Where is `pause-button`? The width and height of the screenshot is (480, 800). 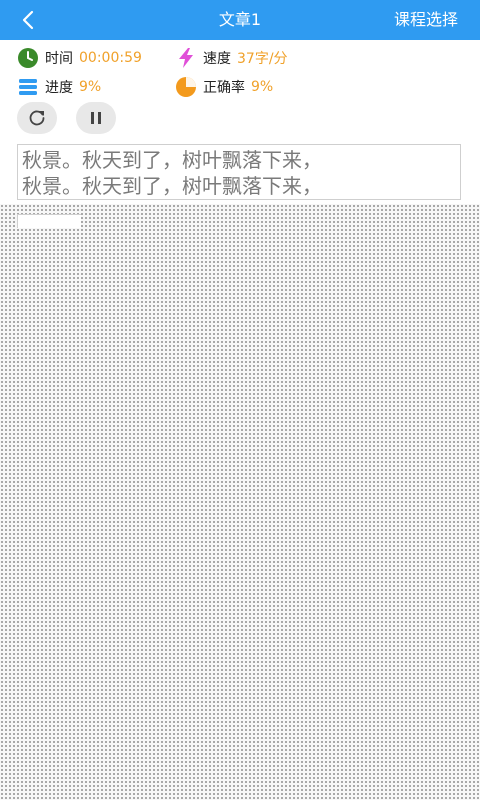 pause-button is located at coordinates (96, 118).